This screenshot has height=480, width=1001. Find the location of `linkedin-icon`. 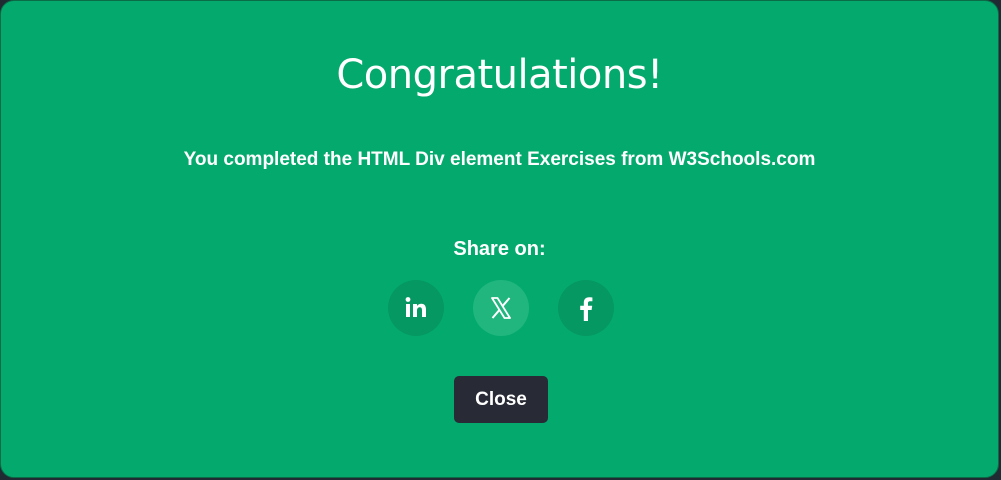

linkedin-icon is located at coordinates (416, 308).